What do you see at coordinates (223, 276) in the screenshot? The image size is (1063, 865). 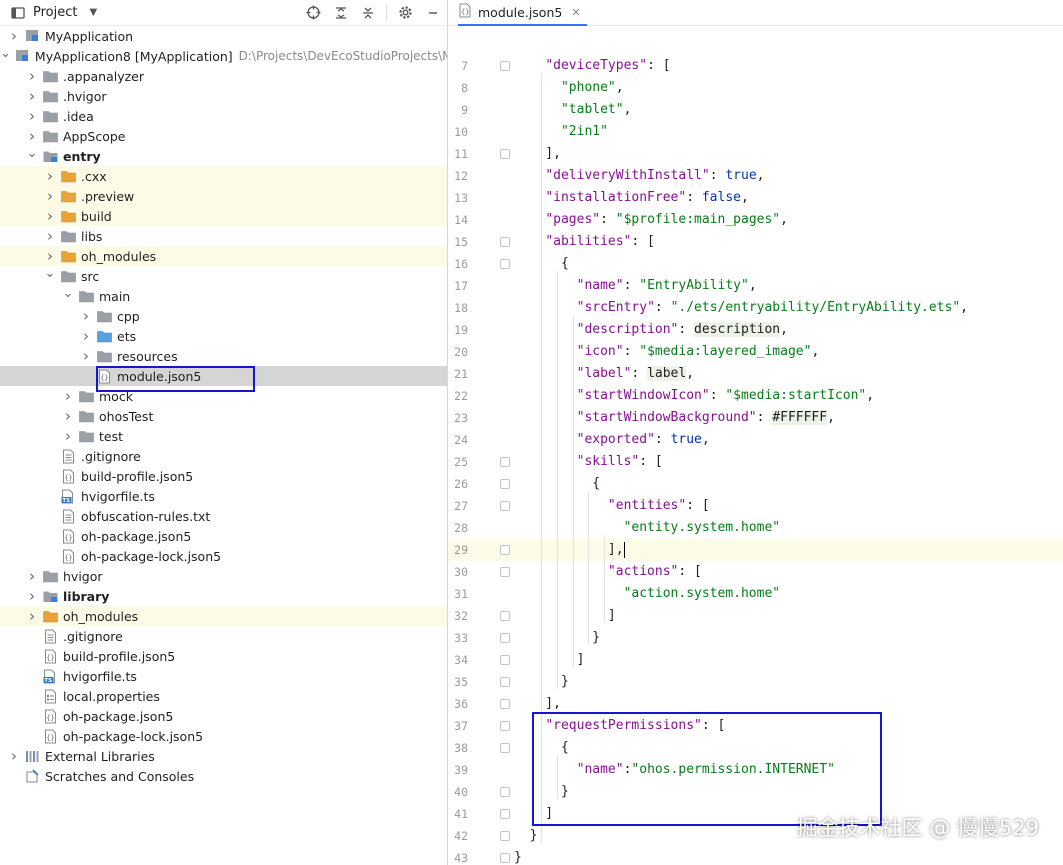 I see `tree-item: ⌄ src` at bounding box center [223, 276].